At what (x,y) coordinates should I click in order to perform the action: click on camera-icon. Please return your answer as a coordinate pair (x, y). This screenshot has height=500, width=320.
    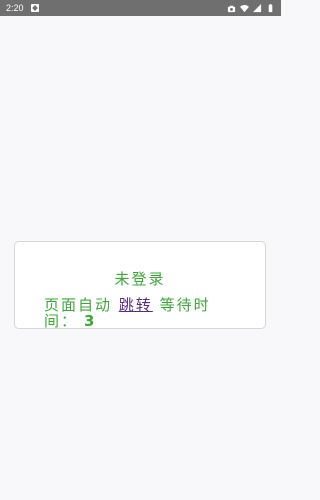
    Looking at the image, I should click on (231, 8).